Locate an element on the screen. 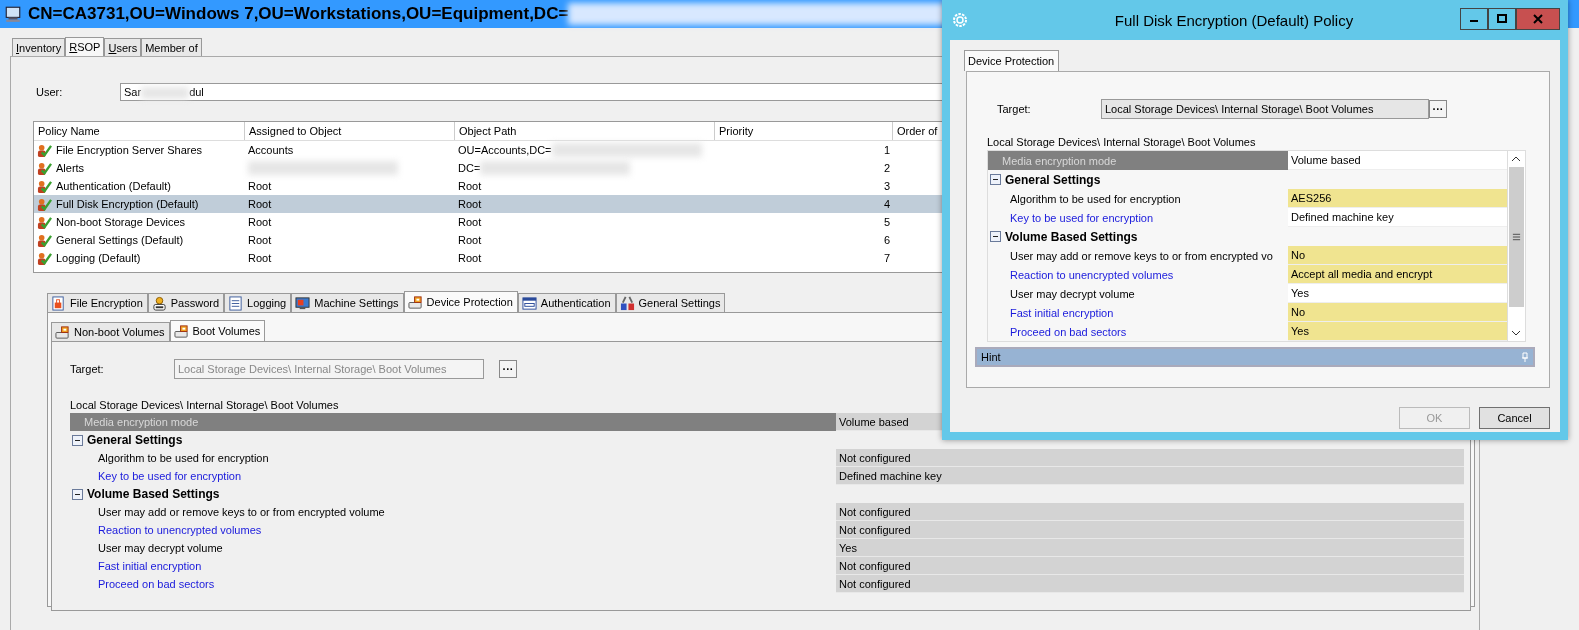 The width and height of the screenshot is (1579, 630). table-cell: Authentication (Default) is located at coordinates (113, 186).